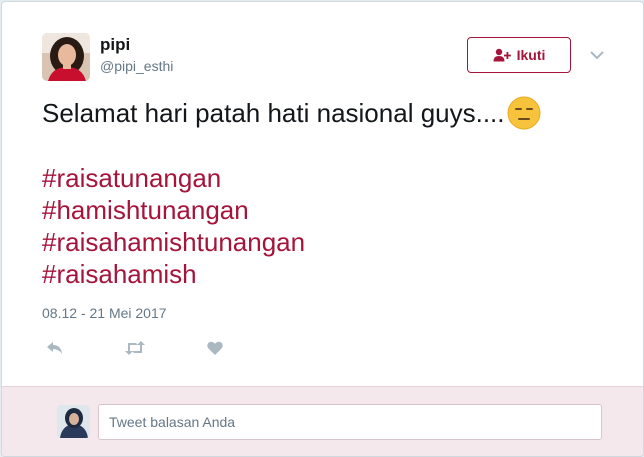 The width and height of the screenshot is (644, 457). I want to click on chevron-down-icon, so click(597, 55).